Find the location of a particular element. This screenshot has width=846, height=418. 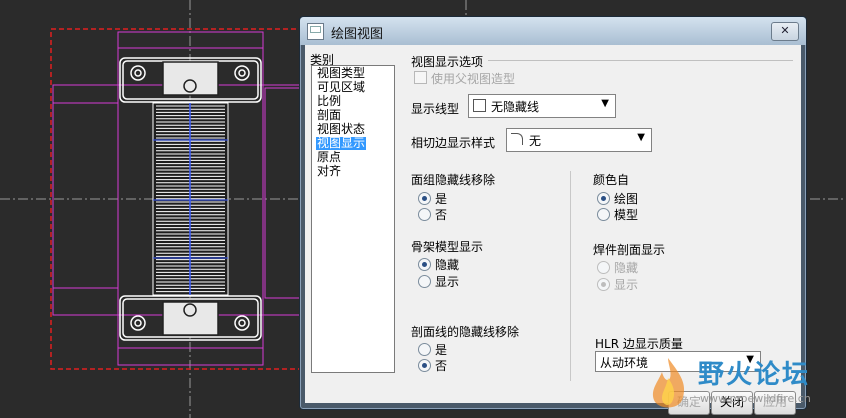

category-item-origin: 原点 is located at coordinates (329, 157).